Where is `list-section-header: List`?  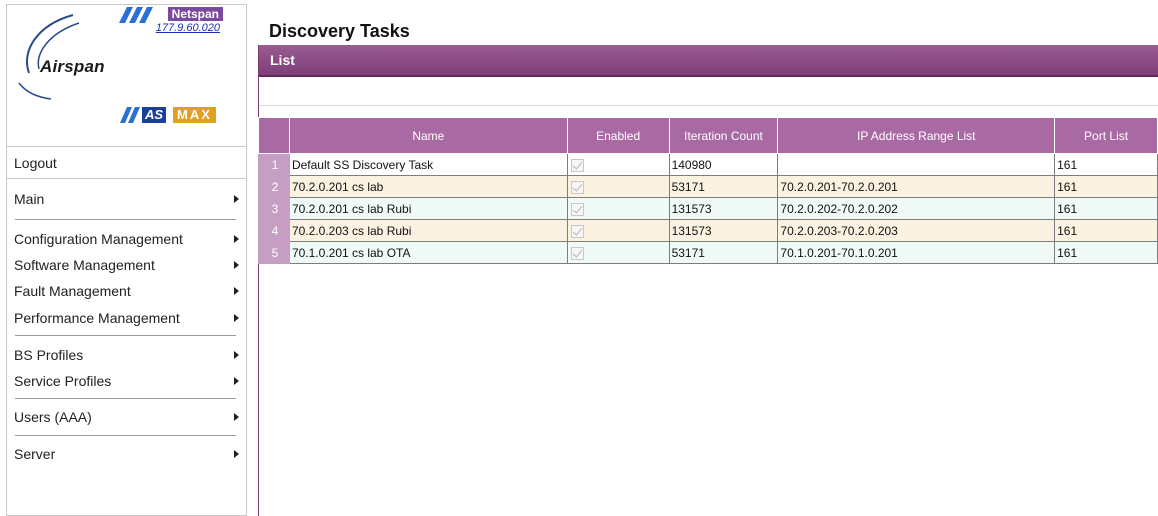 list-section-header: List is located at coordinates (708, 61).